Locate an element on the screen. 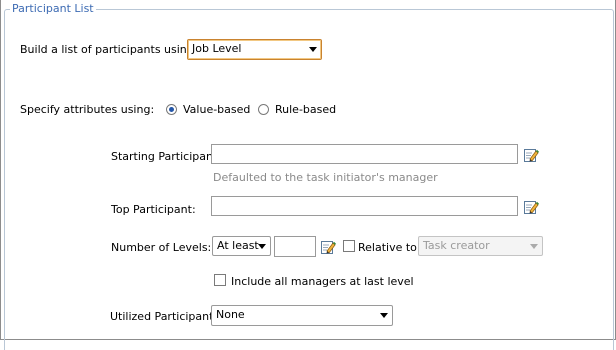 This screenshot has width=616, height=350. levels-mode-select: At least is located at coordinates (241, 246).